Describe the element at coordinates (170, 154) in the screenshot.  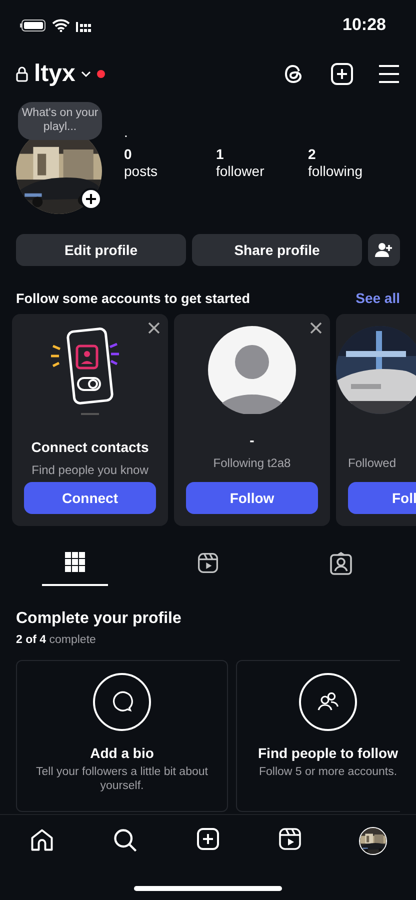
I see `stat-value: 0` at that location.